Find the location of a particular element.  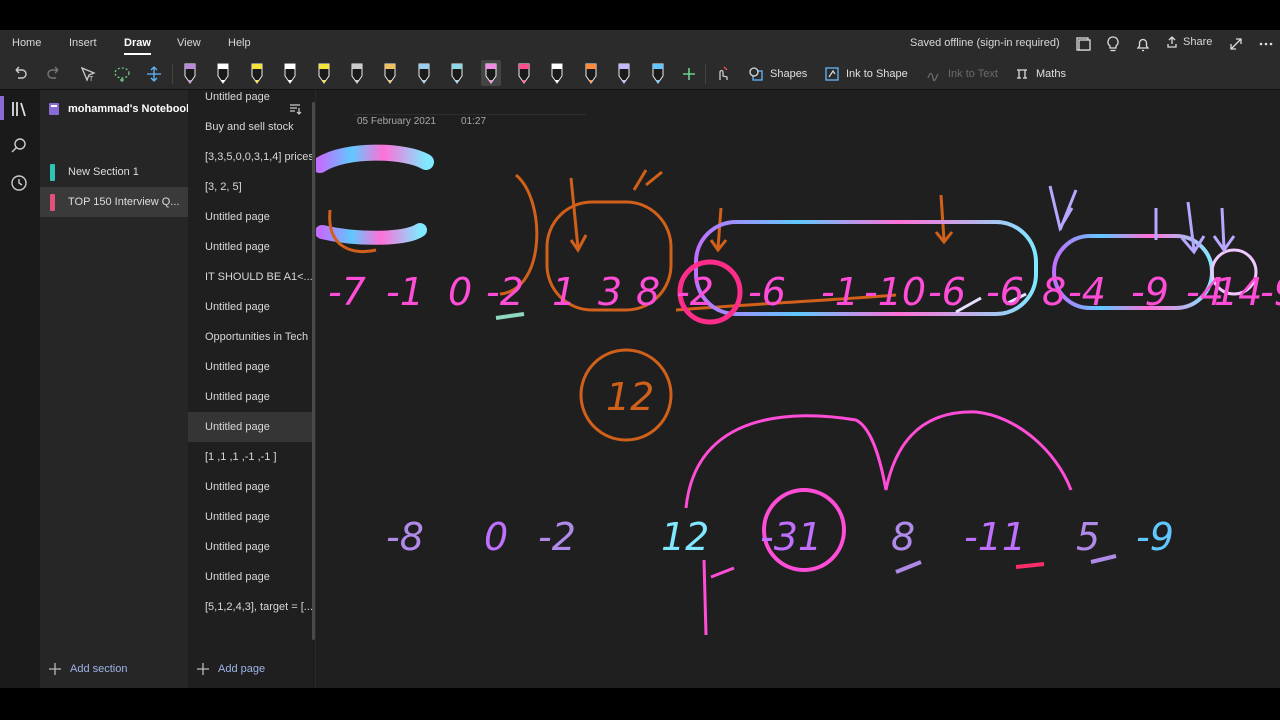

section-item: New Section 1 is located at coordinates (114, 172).